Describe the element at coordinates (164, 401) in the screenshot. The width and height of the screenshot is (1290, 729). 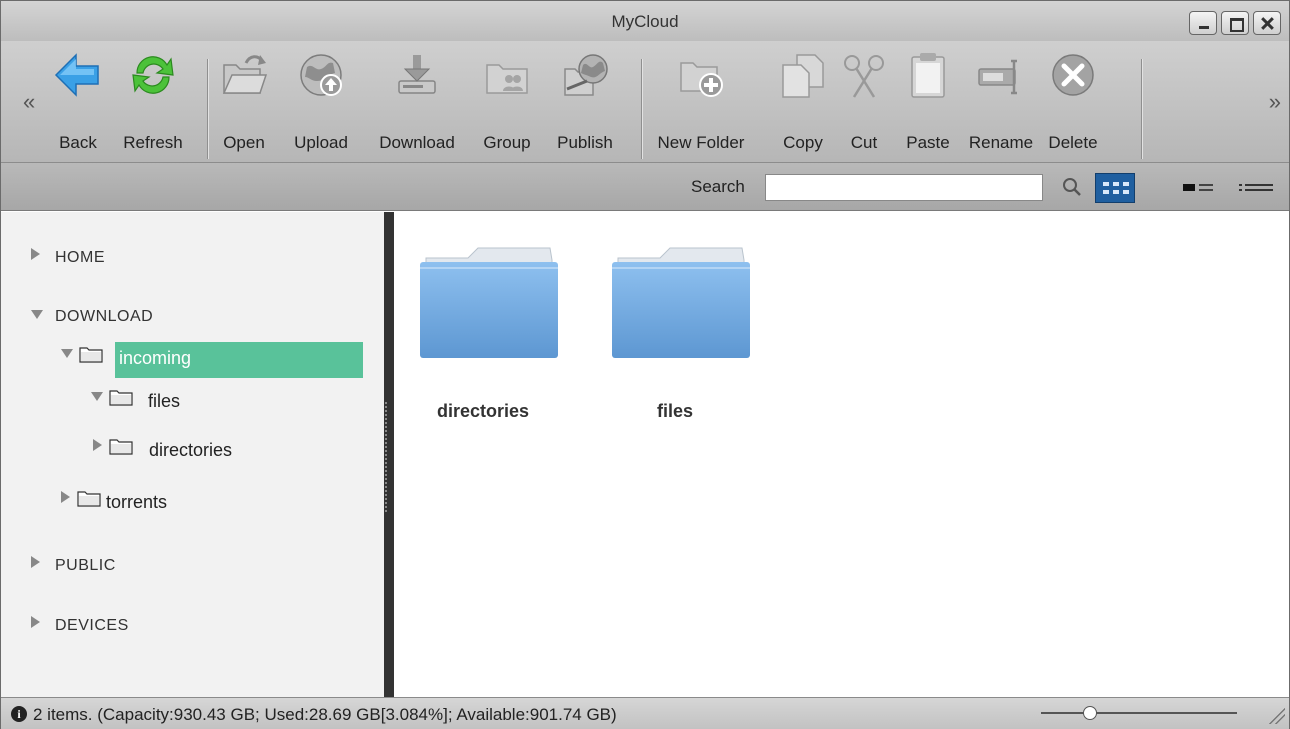
I see `tree-item-label: files` at that location.